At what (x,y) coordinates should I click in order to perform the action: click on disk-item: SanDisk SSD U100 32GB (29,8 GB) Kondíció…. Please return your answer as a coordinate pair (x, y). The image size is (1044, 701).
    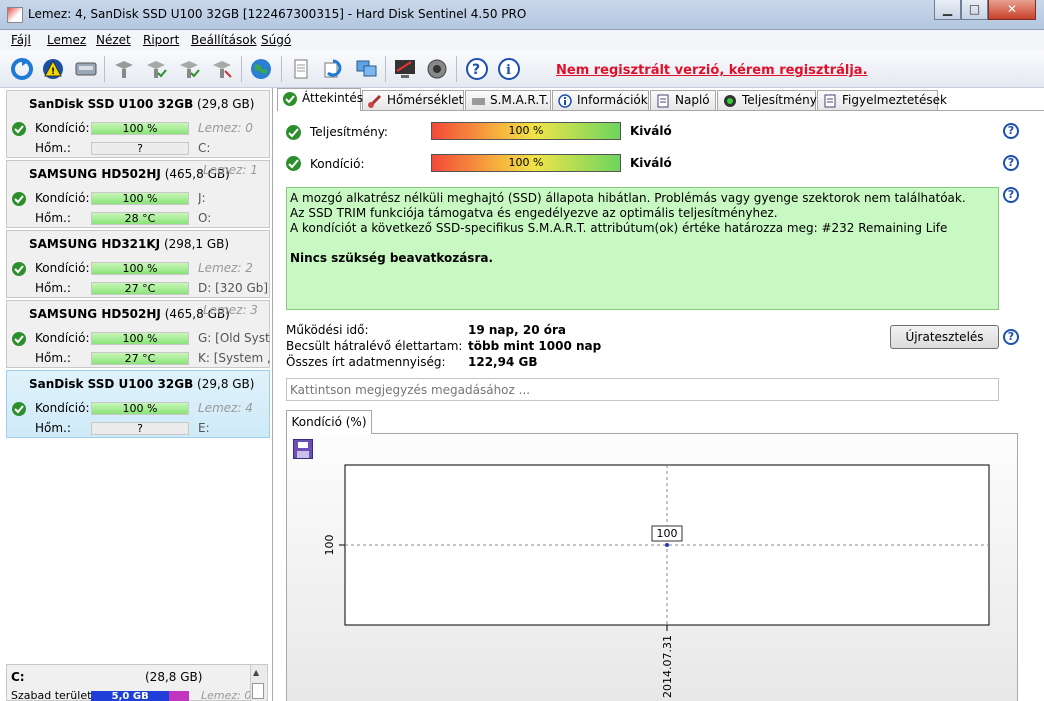
    Looking at the image, I should click on (138, 124).